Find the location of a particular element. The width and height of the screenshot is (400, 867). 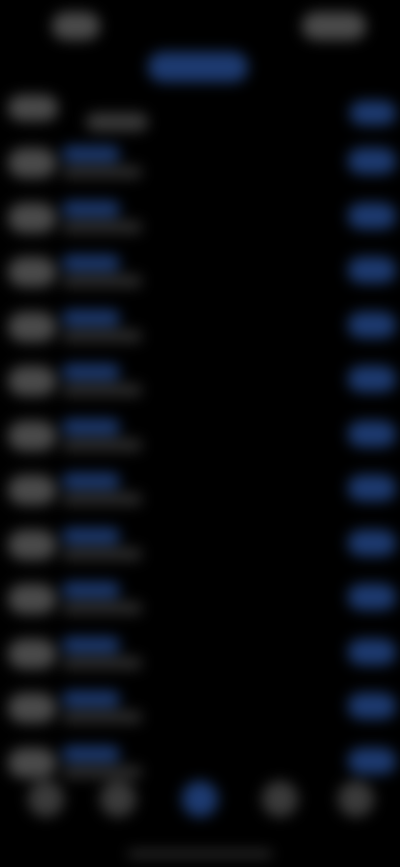

page-title is located at coordinates (198, 67).